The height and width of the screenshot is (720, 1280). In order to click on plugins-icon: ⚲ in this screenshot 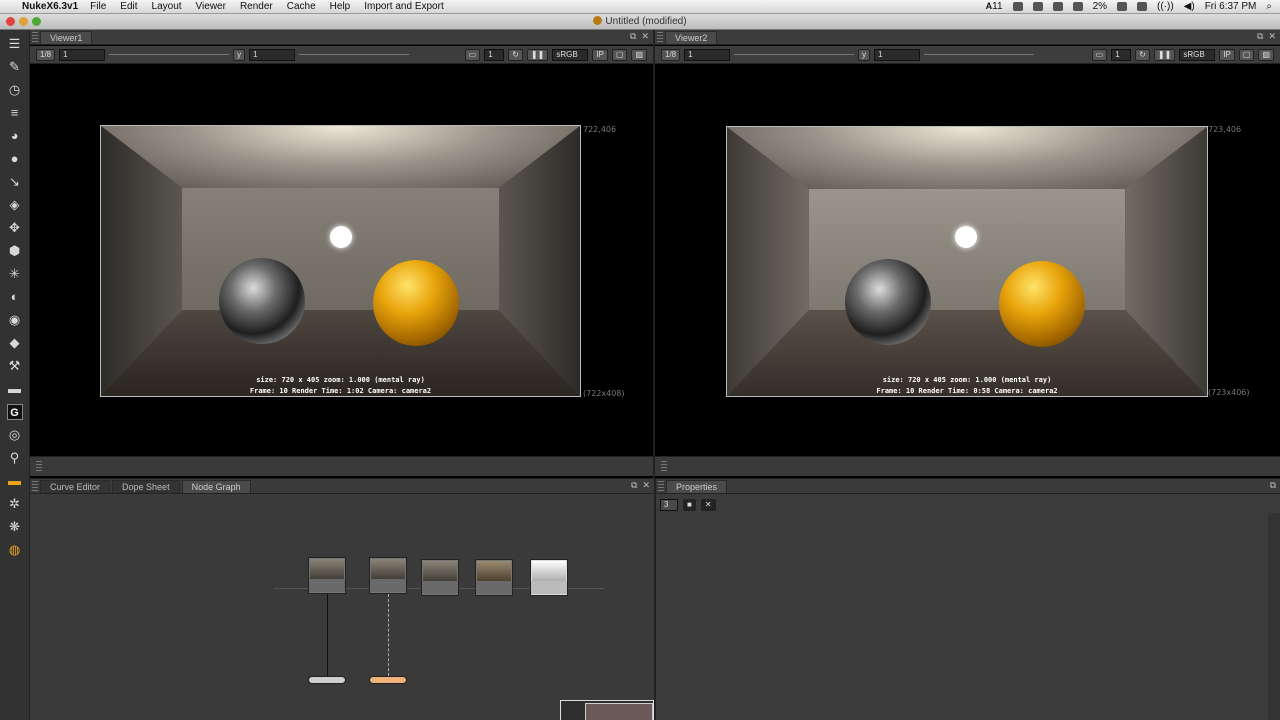, I will do `click(15, 458)`.